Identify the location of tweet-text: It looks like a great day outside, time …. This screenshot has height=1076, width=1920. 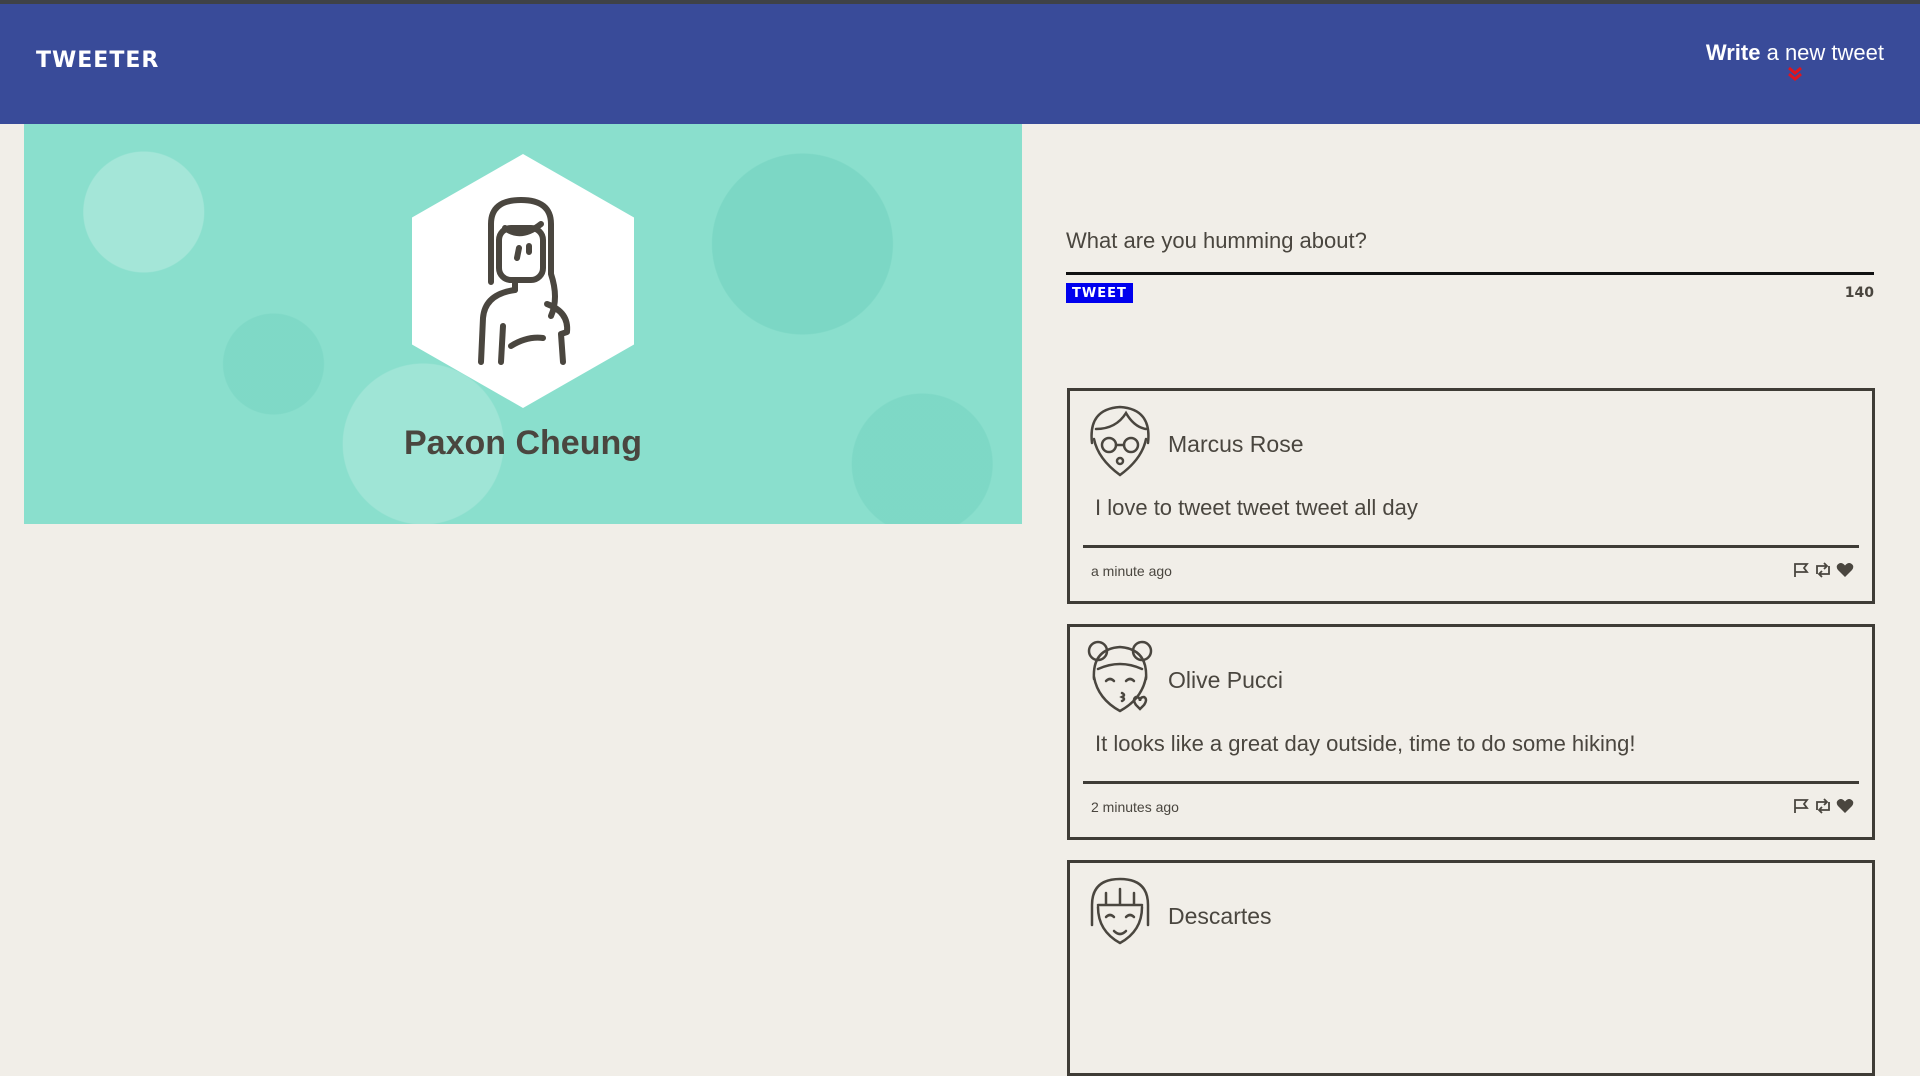
(1365, 743).